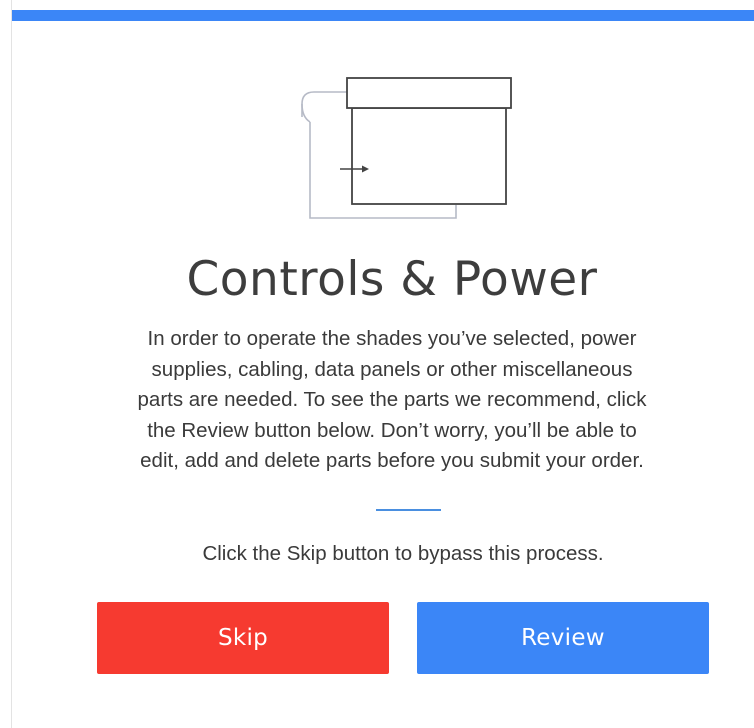 The height and width of the screenshot is (728, 754). I want to click on dialog-title: Controls & Power, so click(392, 279).